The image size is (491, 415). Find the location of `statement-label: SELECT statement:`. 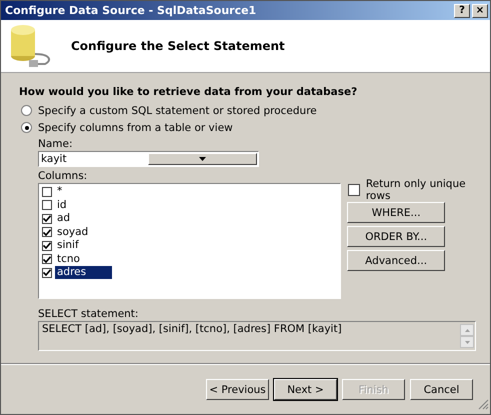

statement-label: SELECT statement: is located at coordinates (89, 314).